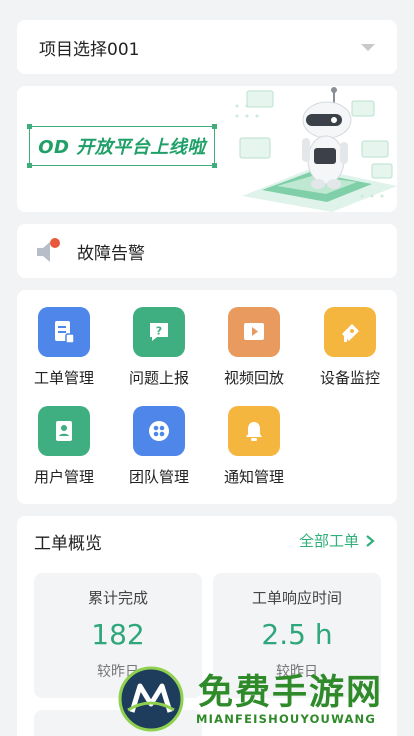 The width and height of the screenshot is (414, 736). I want to click on document-icon, so click(65, 332).